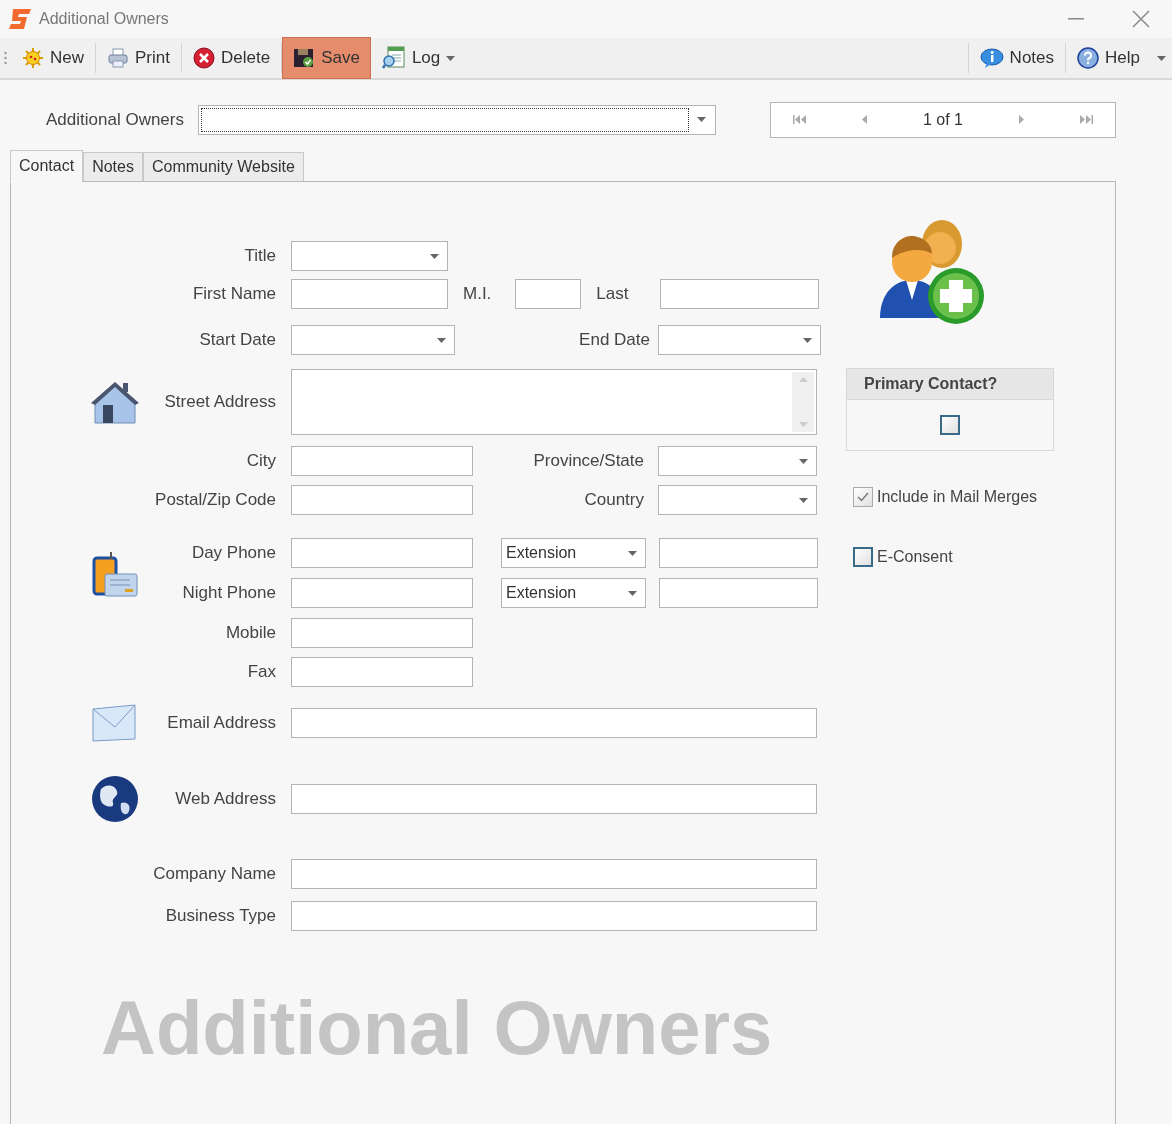 Image resolution: width=1172 pixels, height=1124 pixels. I want to click on field-label: Country, so click(614, 500).